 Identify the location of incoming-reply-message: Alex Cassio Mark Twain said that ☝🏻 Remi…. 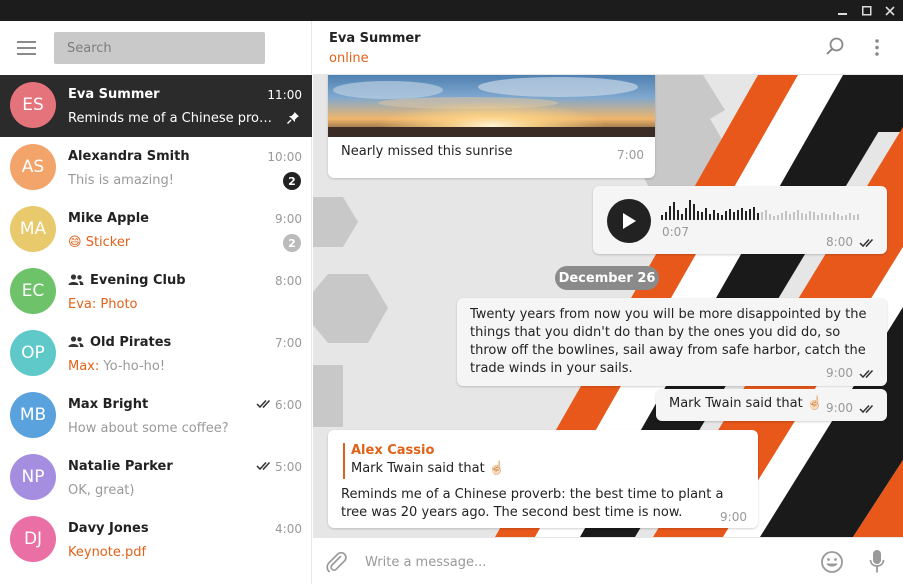
(543, 479).